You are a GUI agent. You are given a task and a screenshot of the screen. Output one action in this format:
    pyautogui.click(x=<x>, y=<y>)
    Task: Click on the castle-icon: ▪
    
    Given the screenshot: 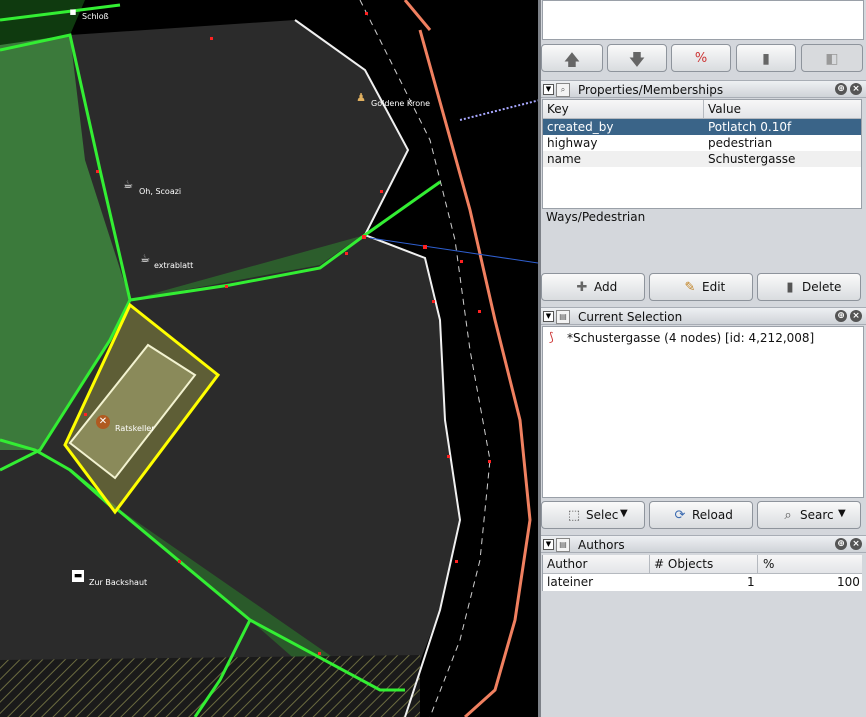 What is the action you would take?
    pyautogui.click(x=73, y=11)
    